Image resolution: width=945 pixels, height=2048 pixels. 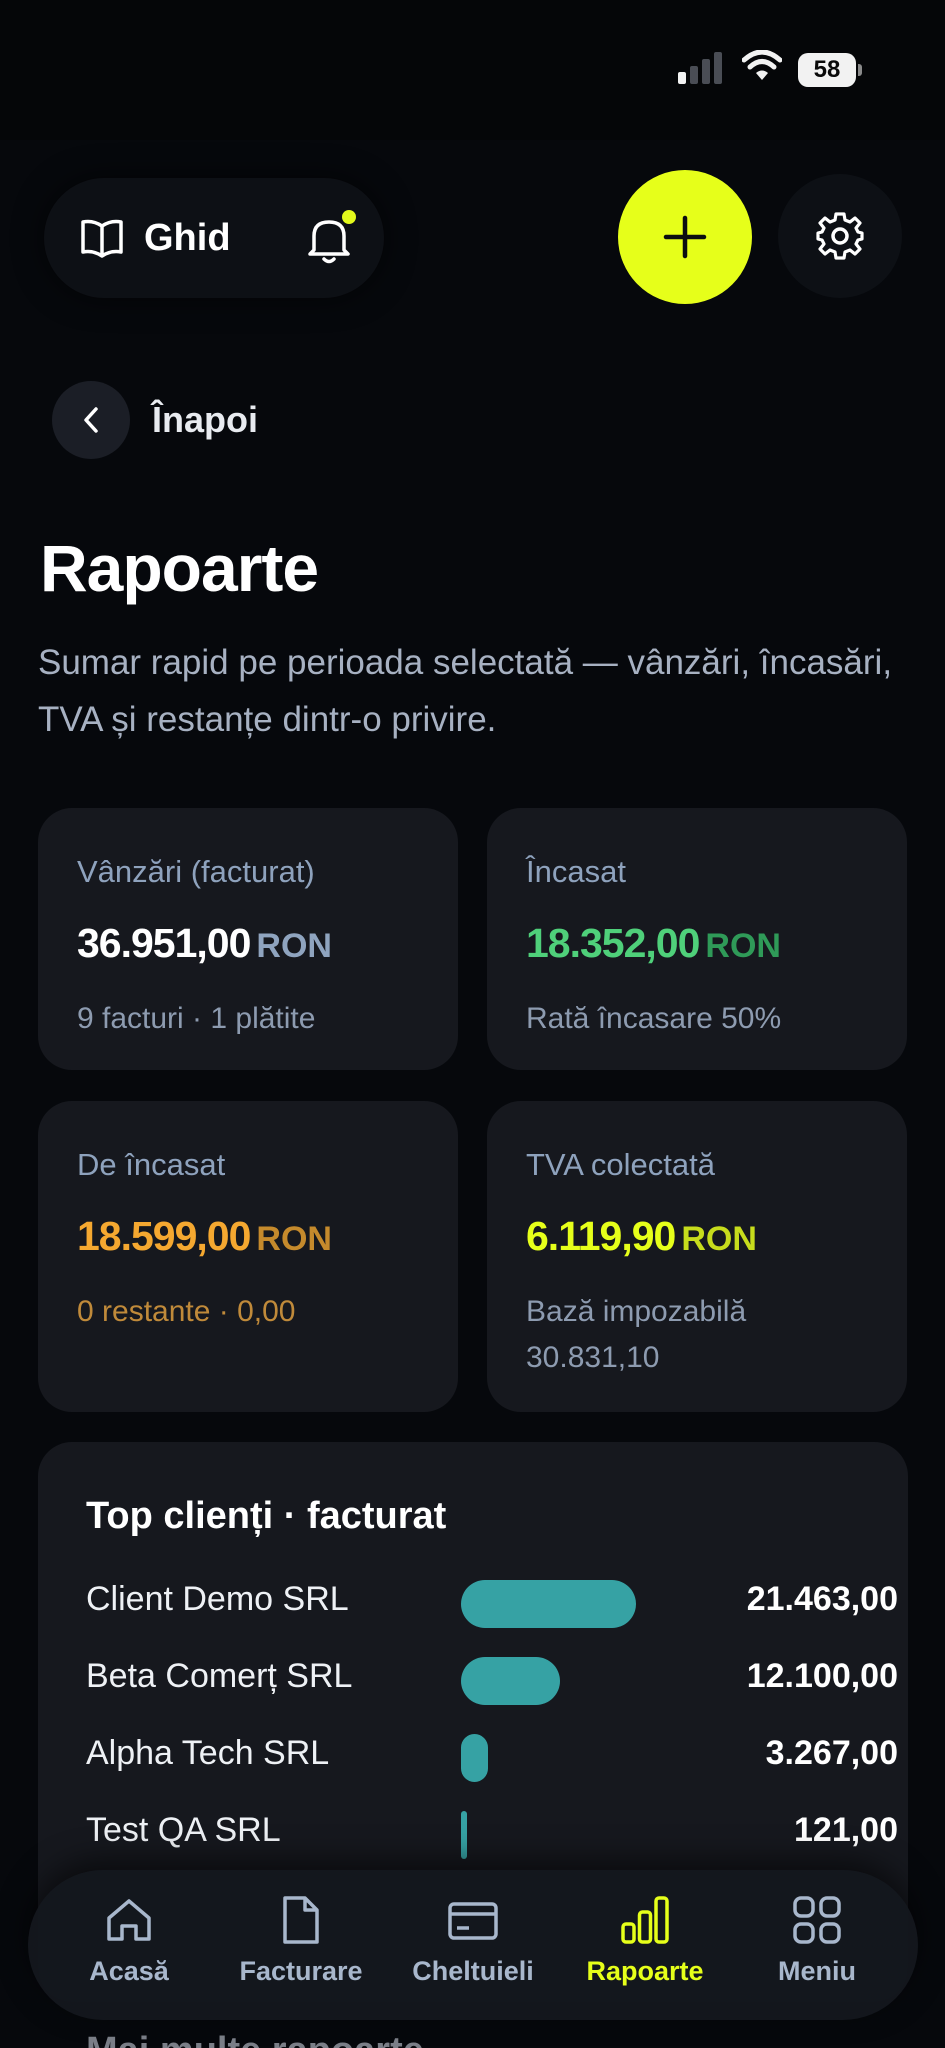 What do you see at coordinates (492, 1756) in the screenshot?
I see `client-row: Alpha Tech SRL 3.267,00` at bounding box center [492, 1756].